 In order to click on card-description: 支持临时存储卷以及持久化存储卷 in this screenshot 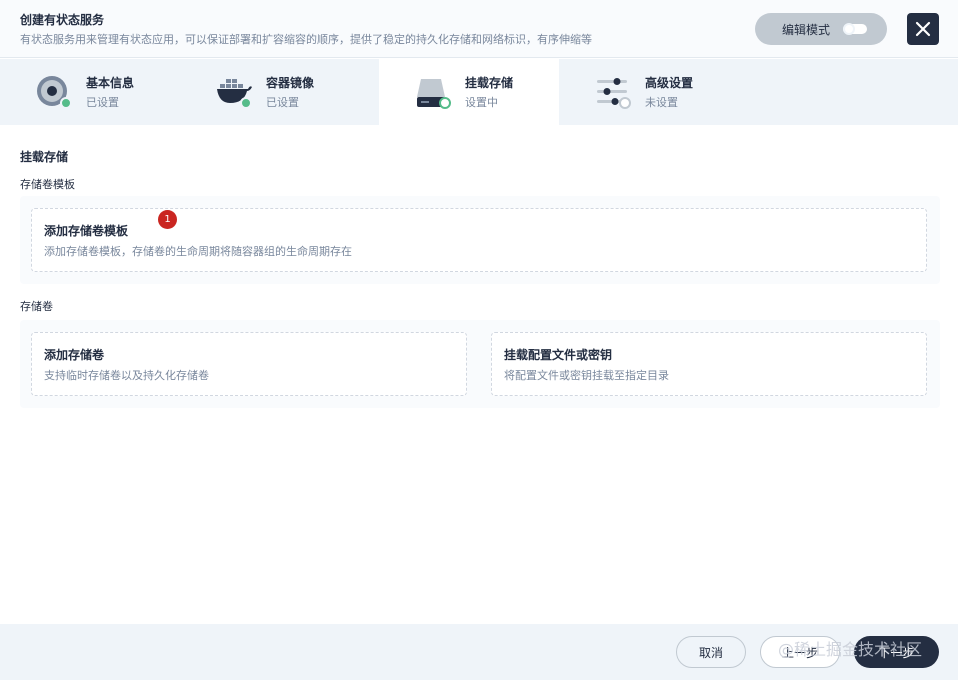, I will do `click(126, 375)`.